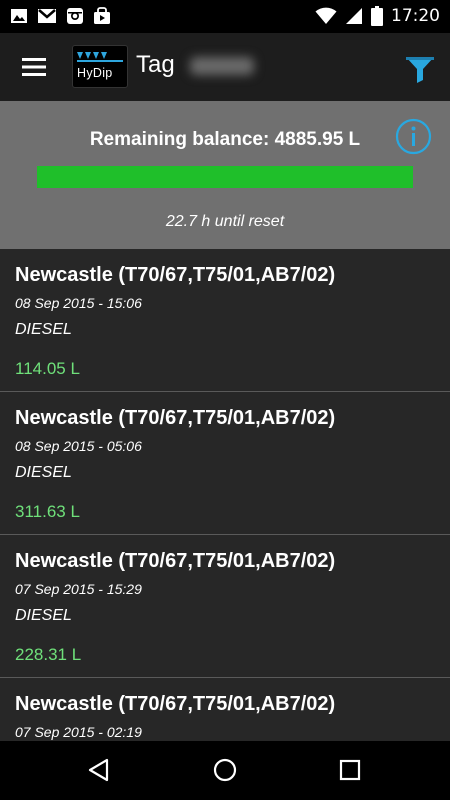 The image size is (450, 800). I want to click on balance-progress-bar, so click(225, 177).